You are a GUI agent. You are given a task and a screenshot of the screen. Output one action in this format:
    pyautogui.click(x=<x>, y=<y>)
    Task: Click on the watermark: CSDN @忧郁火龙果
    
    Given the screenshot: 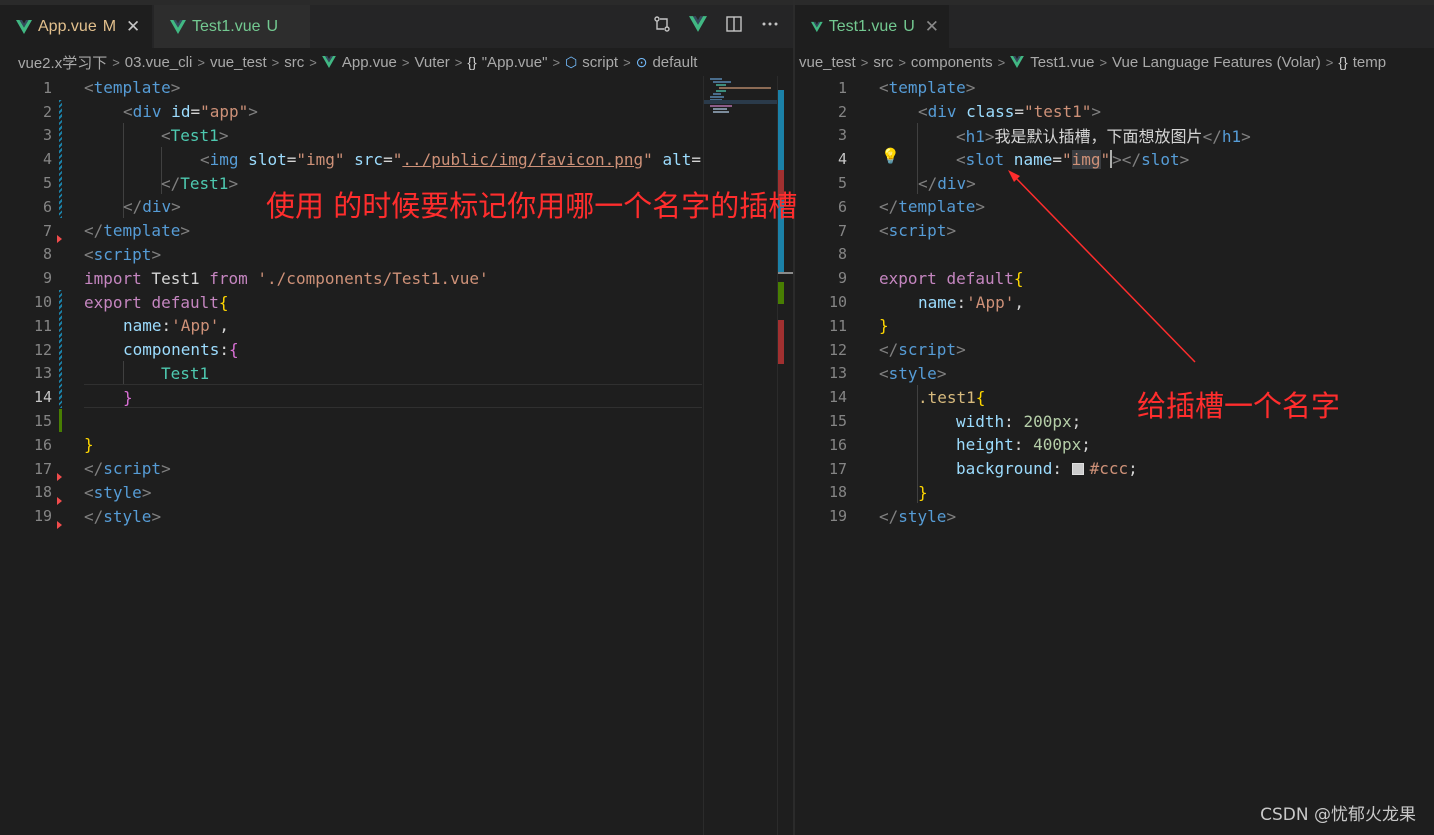 What is the action you would take?
    pyautogui.click(x=1338, y=815)
    